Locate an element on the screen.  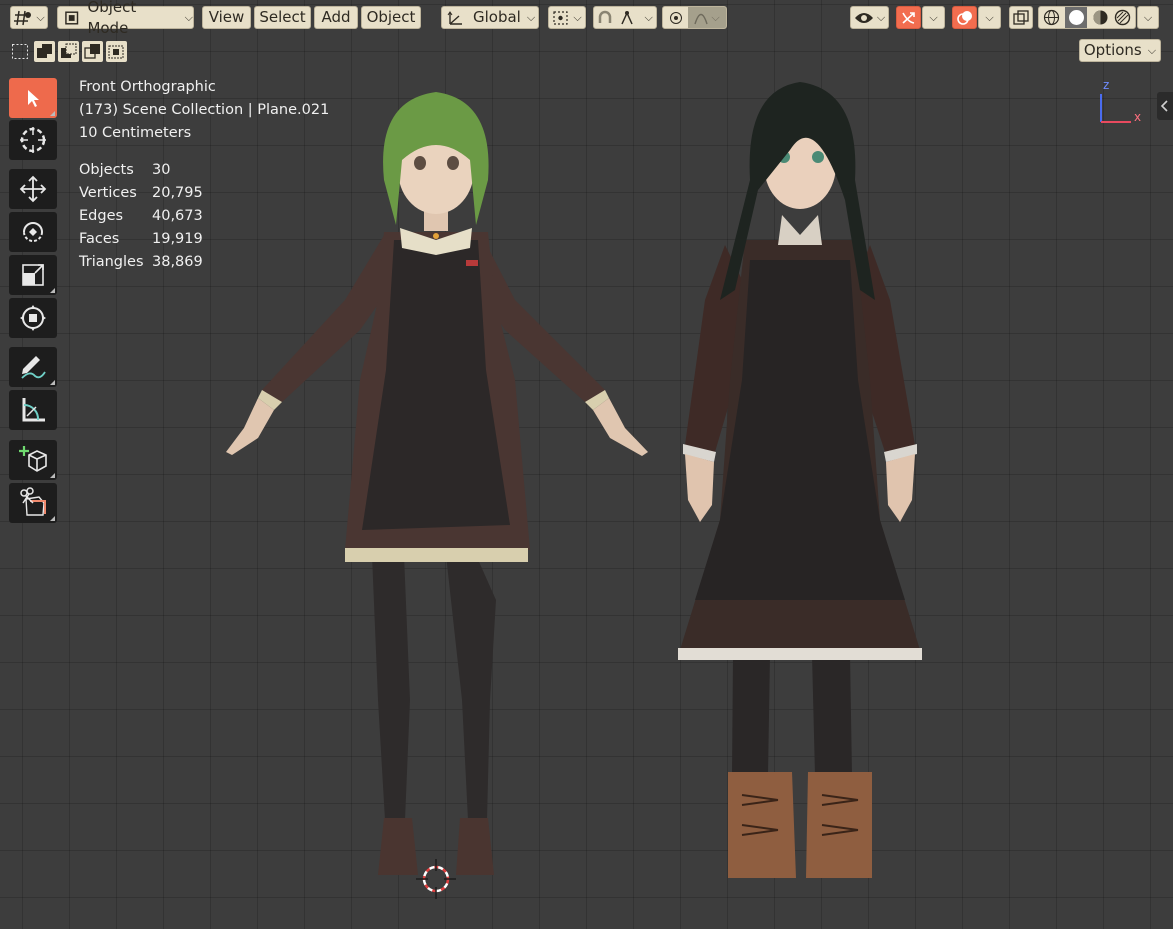
select-subtract-mode is located at coordinates (68, 51).